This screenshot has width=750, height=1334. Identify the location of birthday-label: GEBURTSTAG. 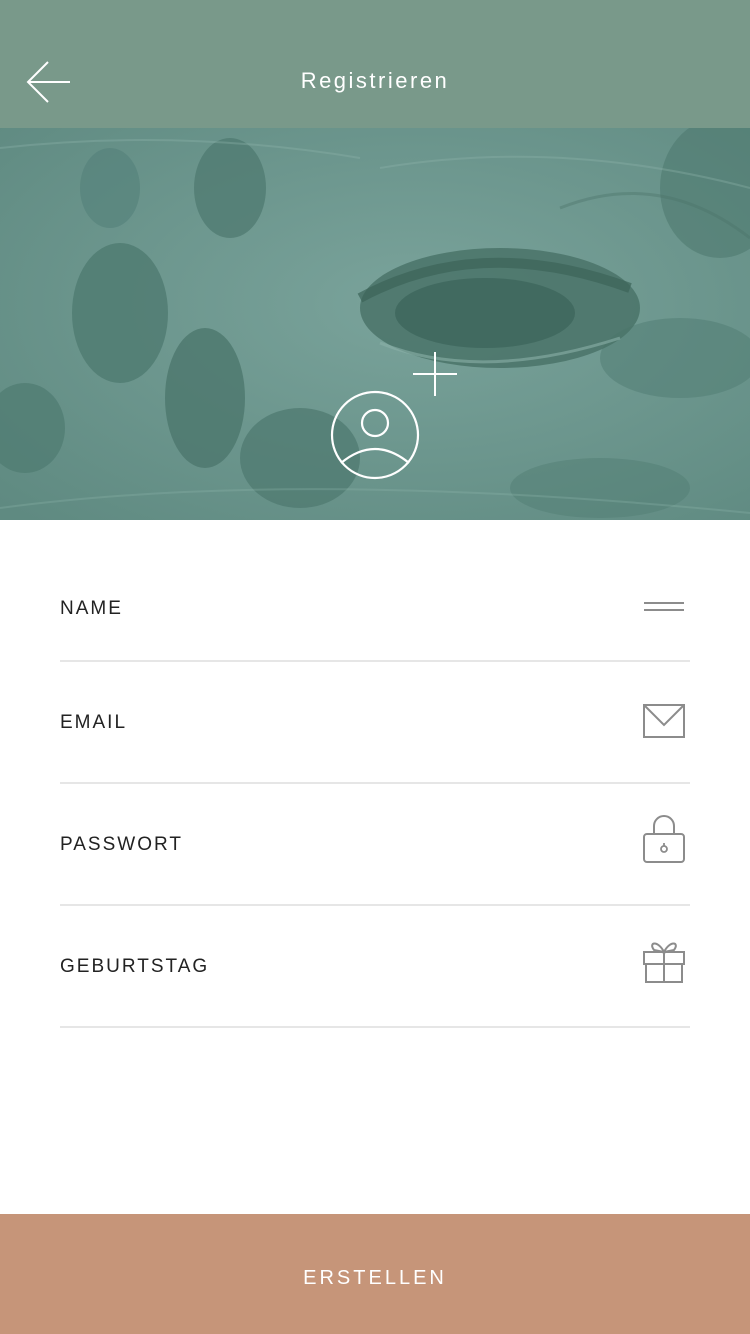
(135, 966).